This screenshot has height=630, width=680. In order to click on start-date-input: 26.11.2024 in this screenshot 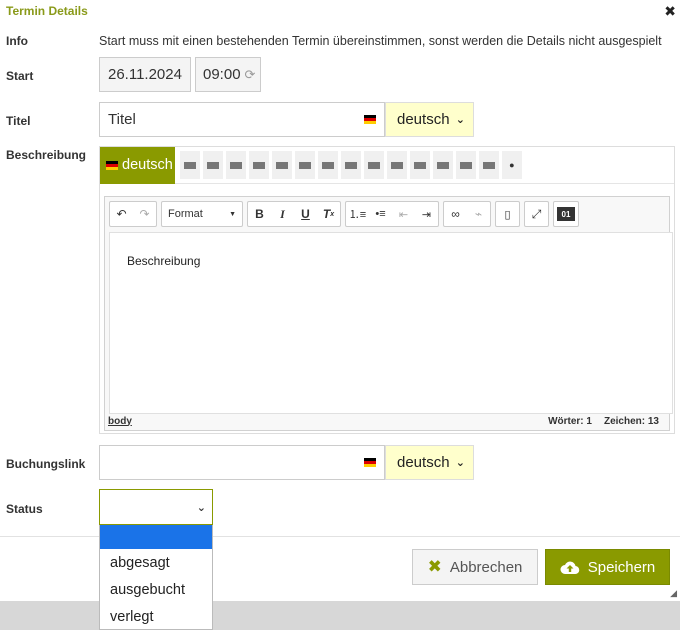, I will do `click(145, 74)`.